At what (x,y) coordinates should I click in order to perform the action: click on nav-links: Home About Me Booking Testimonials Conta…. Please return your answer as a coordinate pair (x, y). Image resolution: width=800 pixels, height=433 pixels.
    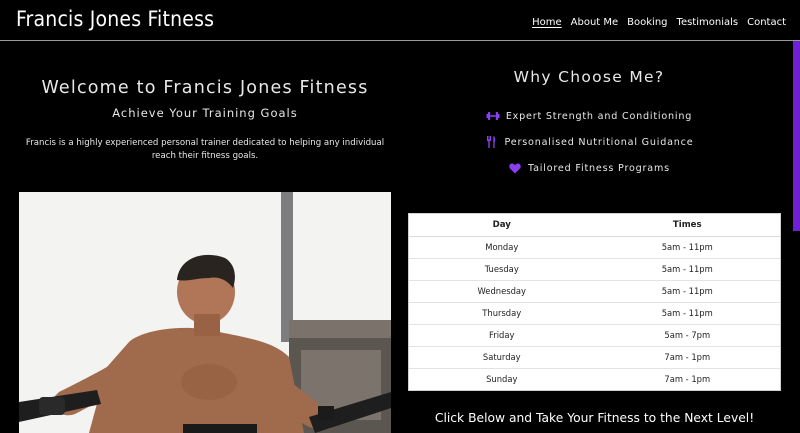
    Looking at the image, I should click on (659, 22).